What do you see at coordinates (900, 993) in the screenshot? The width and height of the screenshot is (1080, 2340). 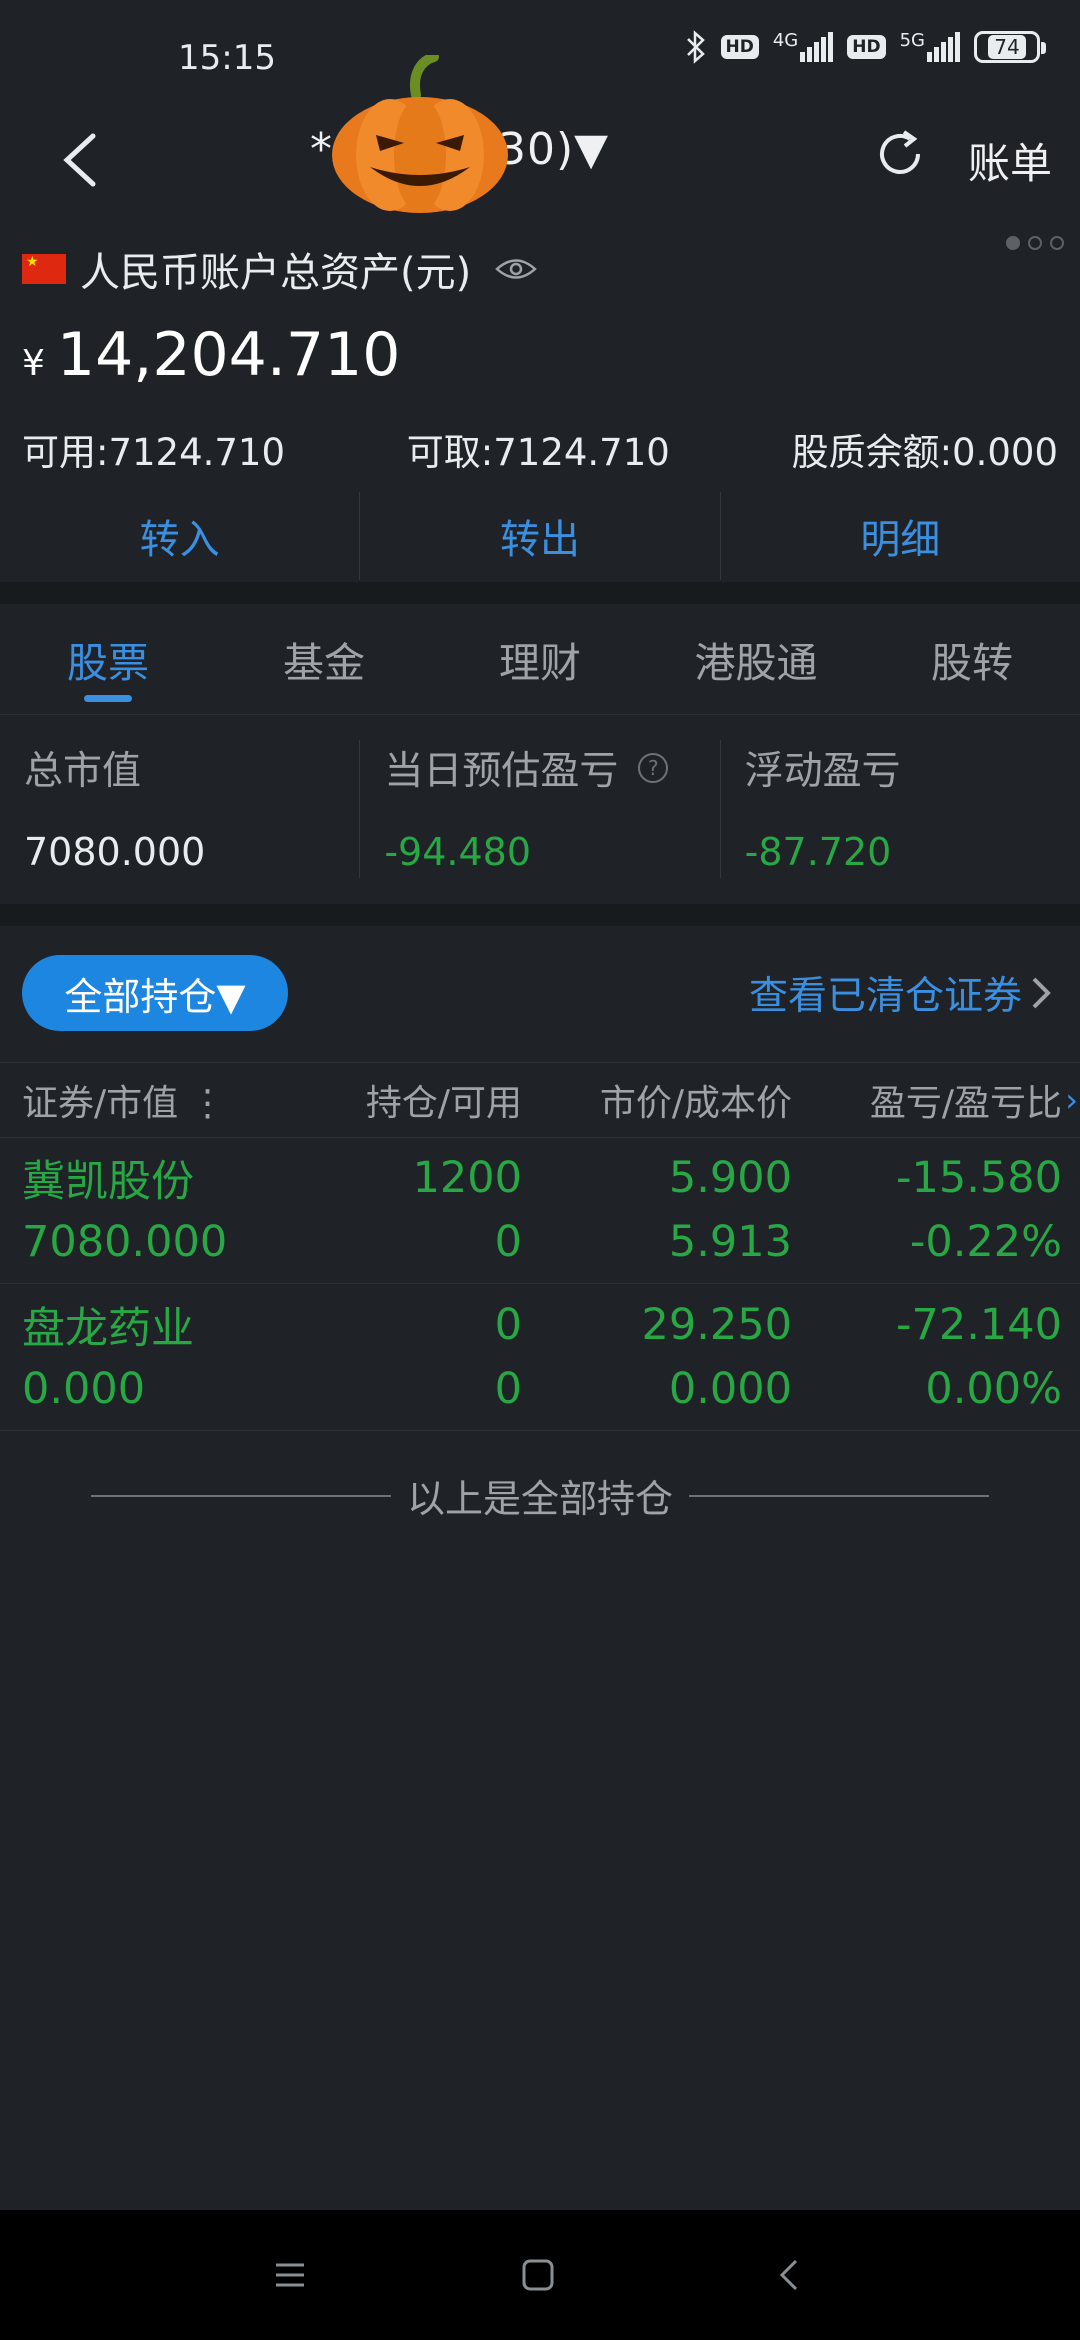 I see `view-cleared-link: 查看已清仓证券` at bounding box center [900, 993].